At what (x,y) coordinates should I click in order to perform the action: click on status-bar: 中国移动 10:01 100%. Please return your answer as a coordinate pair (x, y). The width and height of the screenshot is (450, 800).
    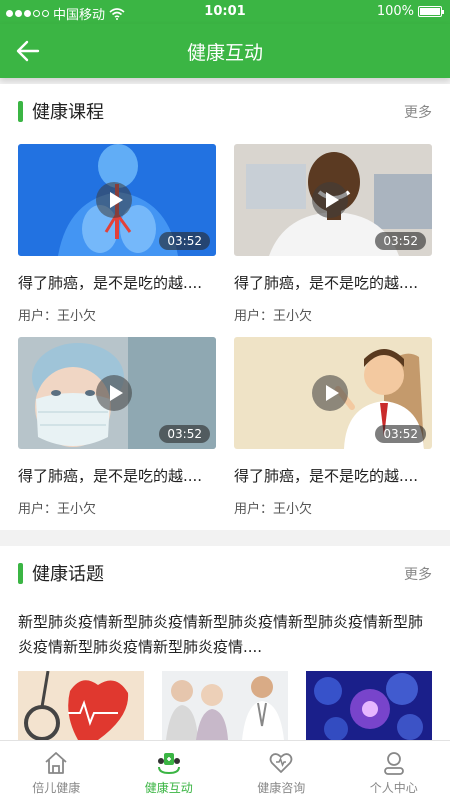
    Looking at the image, I should click on (225, 12).